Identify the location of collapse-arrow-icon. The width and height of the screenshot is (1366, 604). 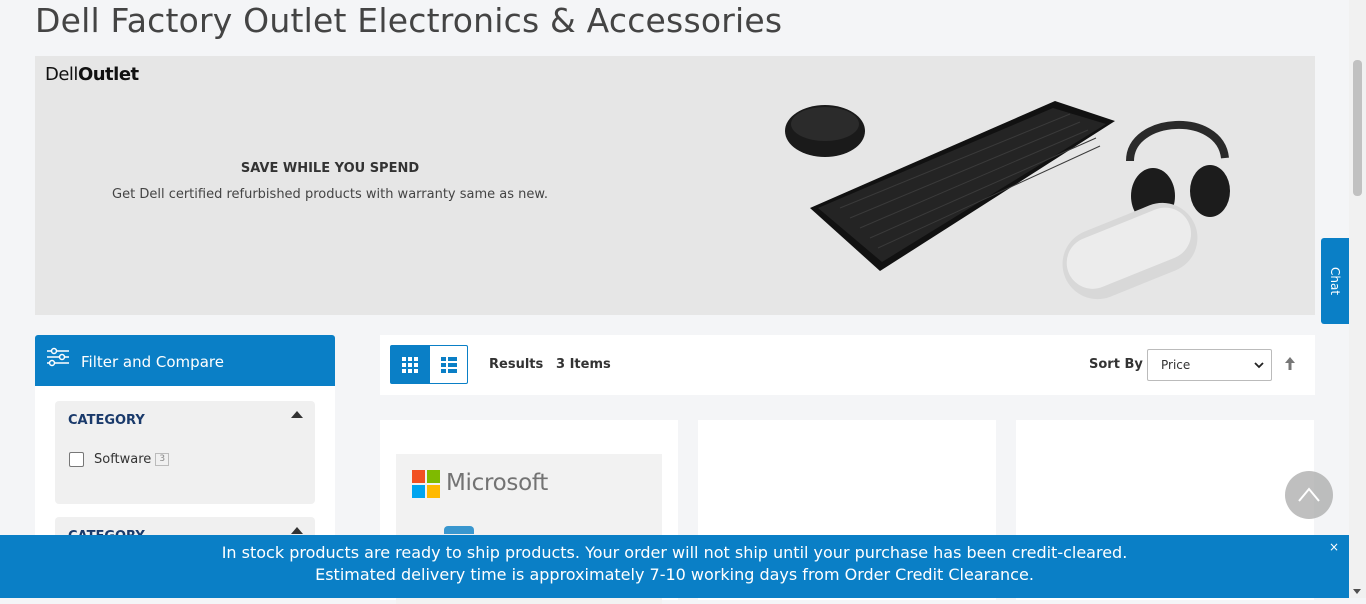
(297, 414).